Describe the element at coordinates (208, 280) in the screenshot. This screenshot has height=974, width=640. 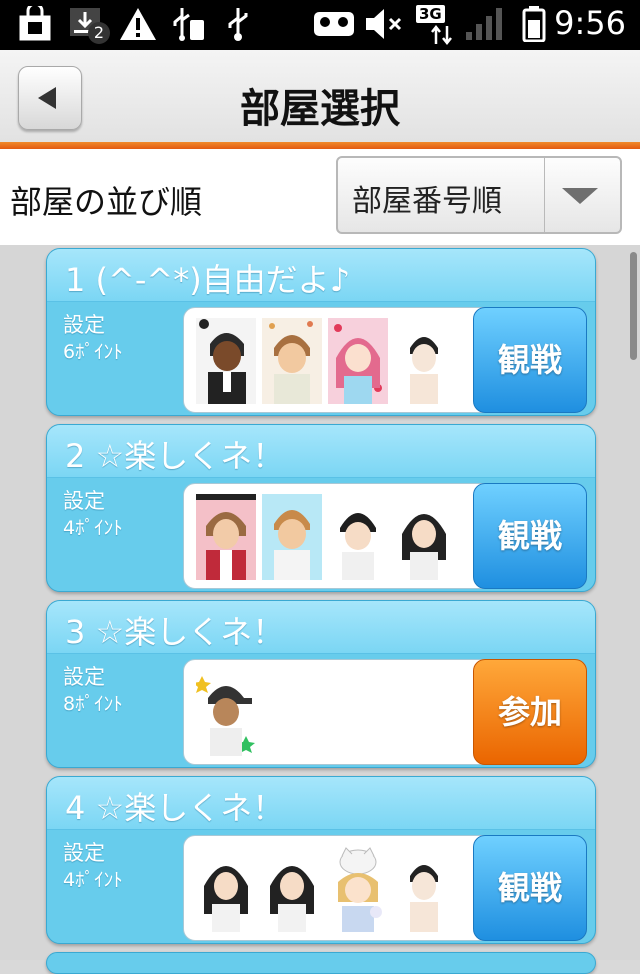
I see `room-title: 1 (^-^*)自由だよ♪` at that location.